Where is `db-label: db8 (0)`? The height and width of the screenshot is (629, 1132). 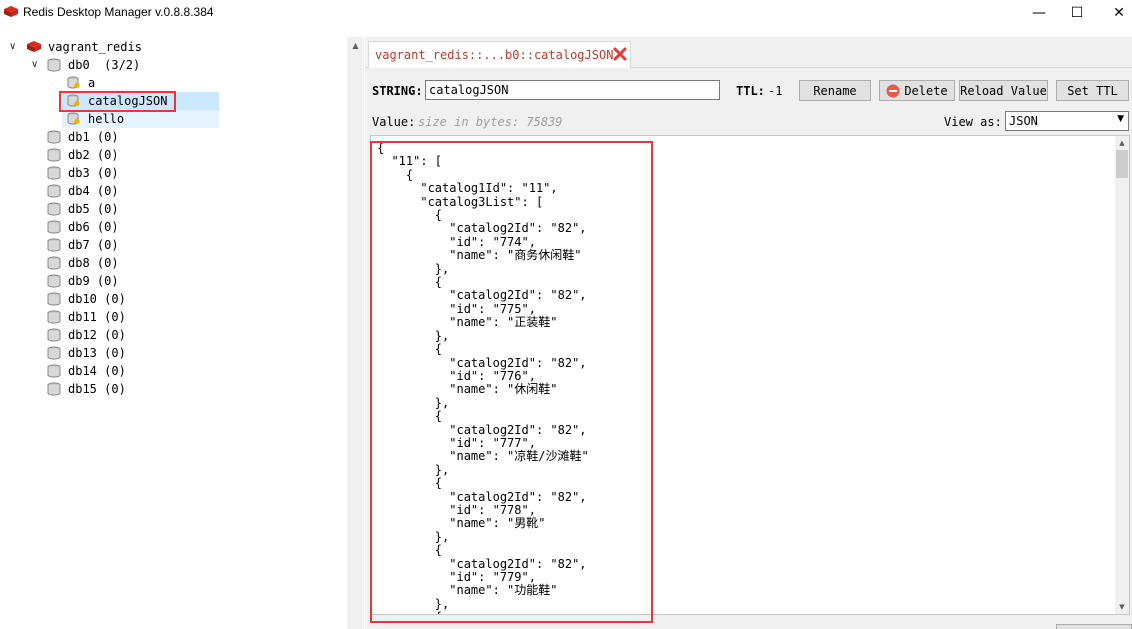 db-label: db8 (0) is located at coordinates (93, 263).